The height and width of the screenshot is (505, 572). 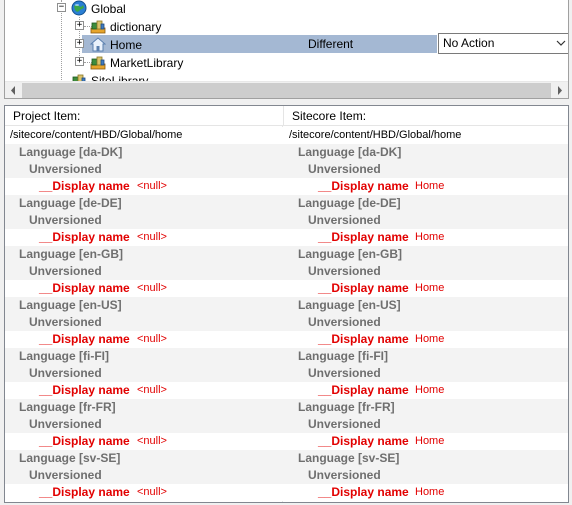 What do you see at coordinates (343, 356) in the screenshot?
I see `sitecore-language-label: Language [fi-FI]` at bounding box center [343, 356].